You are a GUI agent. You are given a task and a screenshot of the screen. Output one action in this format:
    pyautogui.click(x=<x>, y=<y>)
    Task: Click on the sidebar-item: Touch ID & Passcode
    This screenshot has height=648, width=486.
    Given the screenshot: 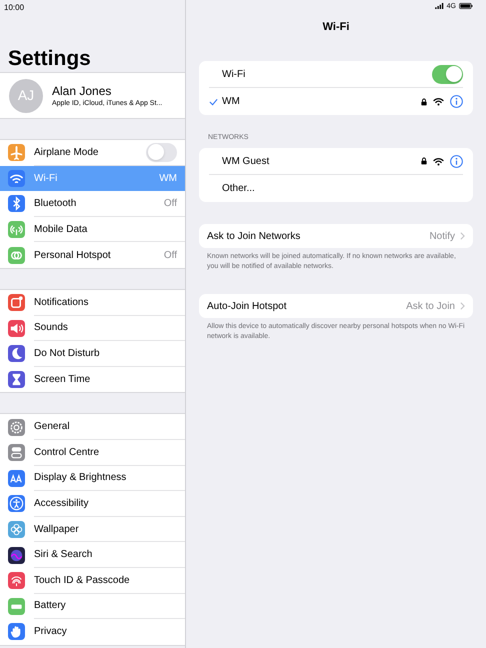 What is the action you would take?
    pyautogui.click(x=92, y=581)
    